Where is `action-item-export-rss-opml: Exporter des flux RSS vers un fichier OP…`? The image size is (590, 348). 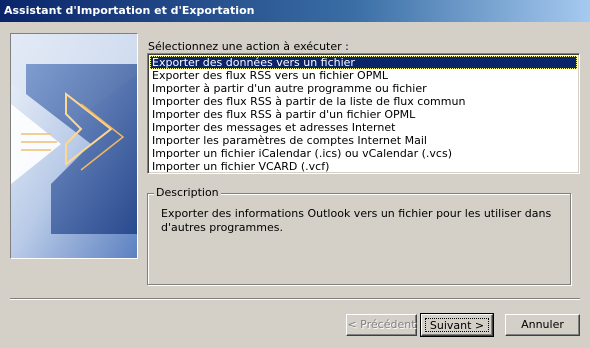 action-item-export-rss-opml: Exporter des flux RSS vers un fichier OP… is located at coordinates (363, 75).